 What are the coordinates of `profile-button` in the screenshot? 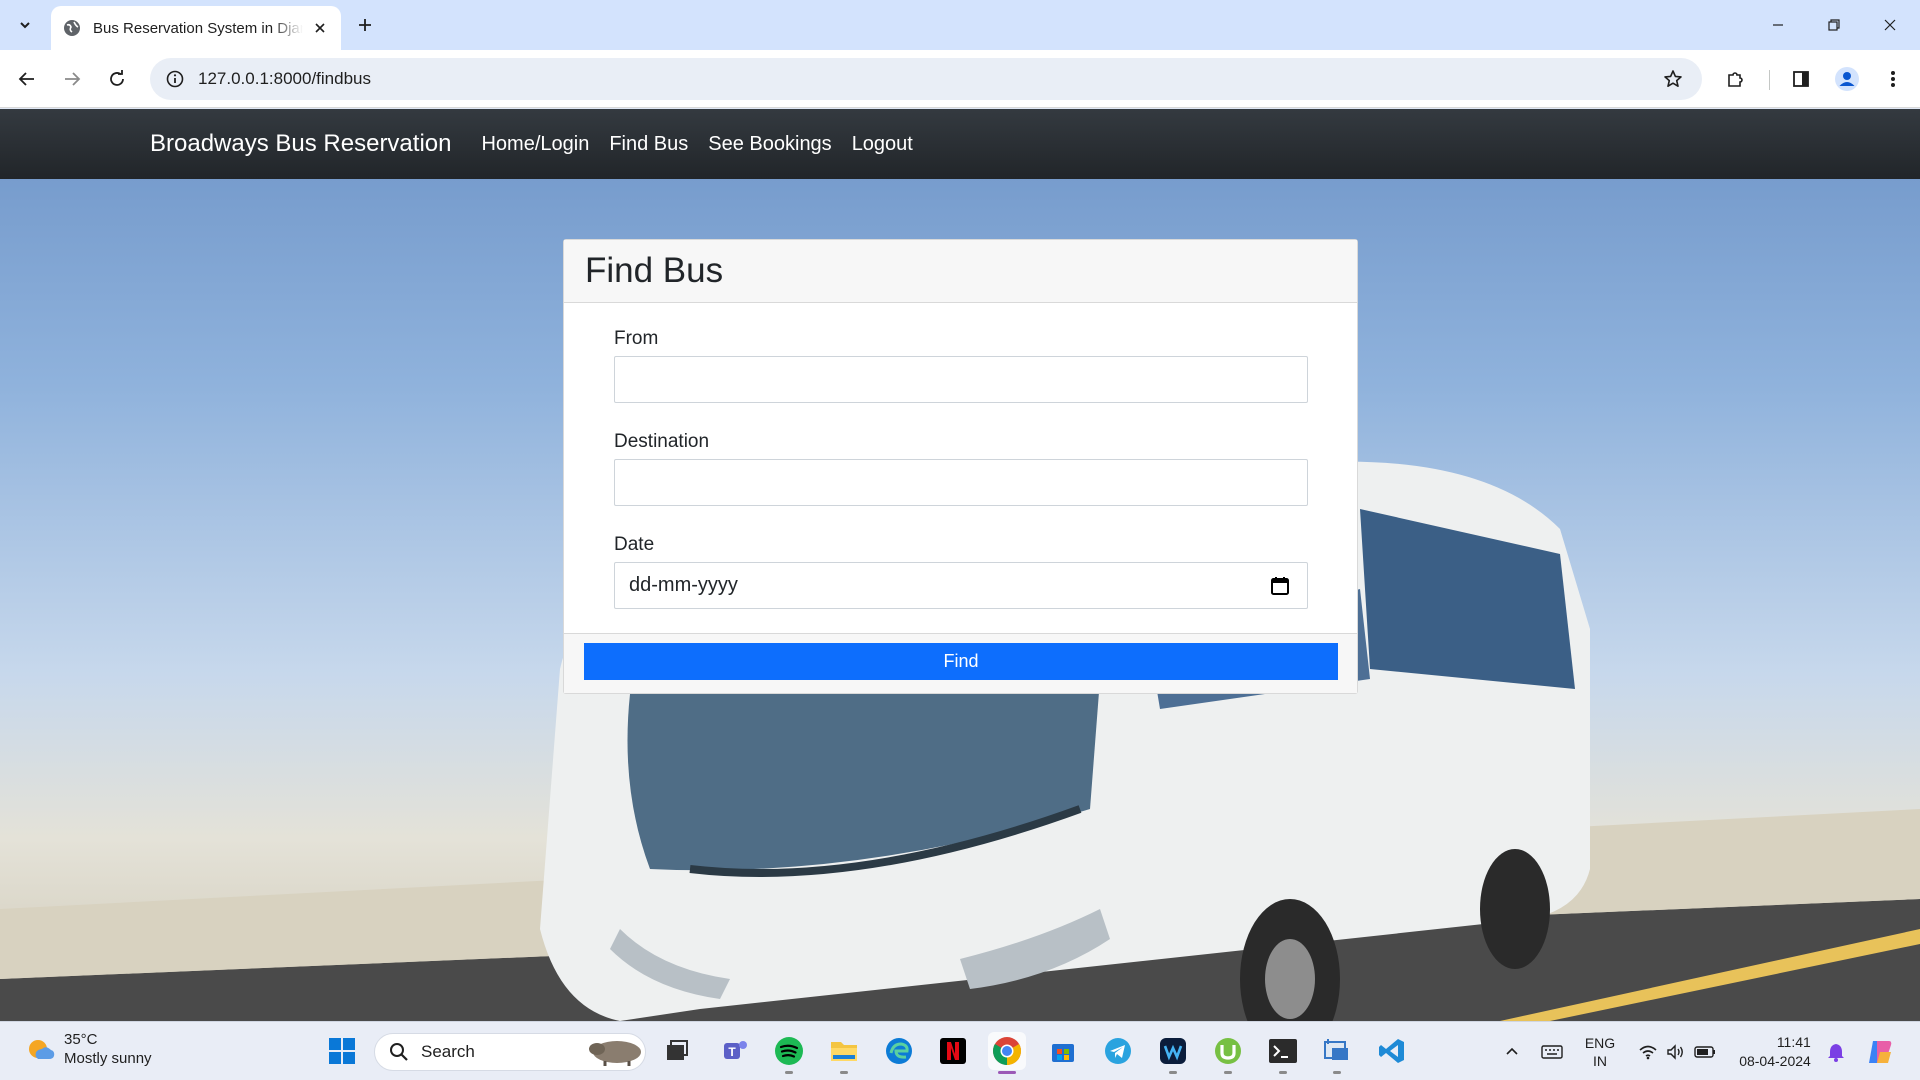 It's located at (1847, 79).